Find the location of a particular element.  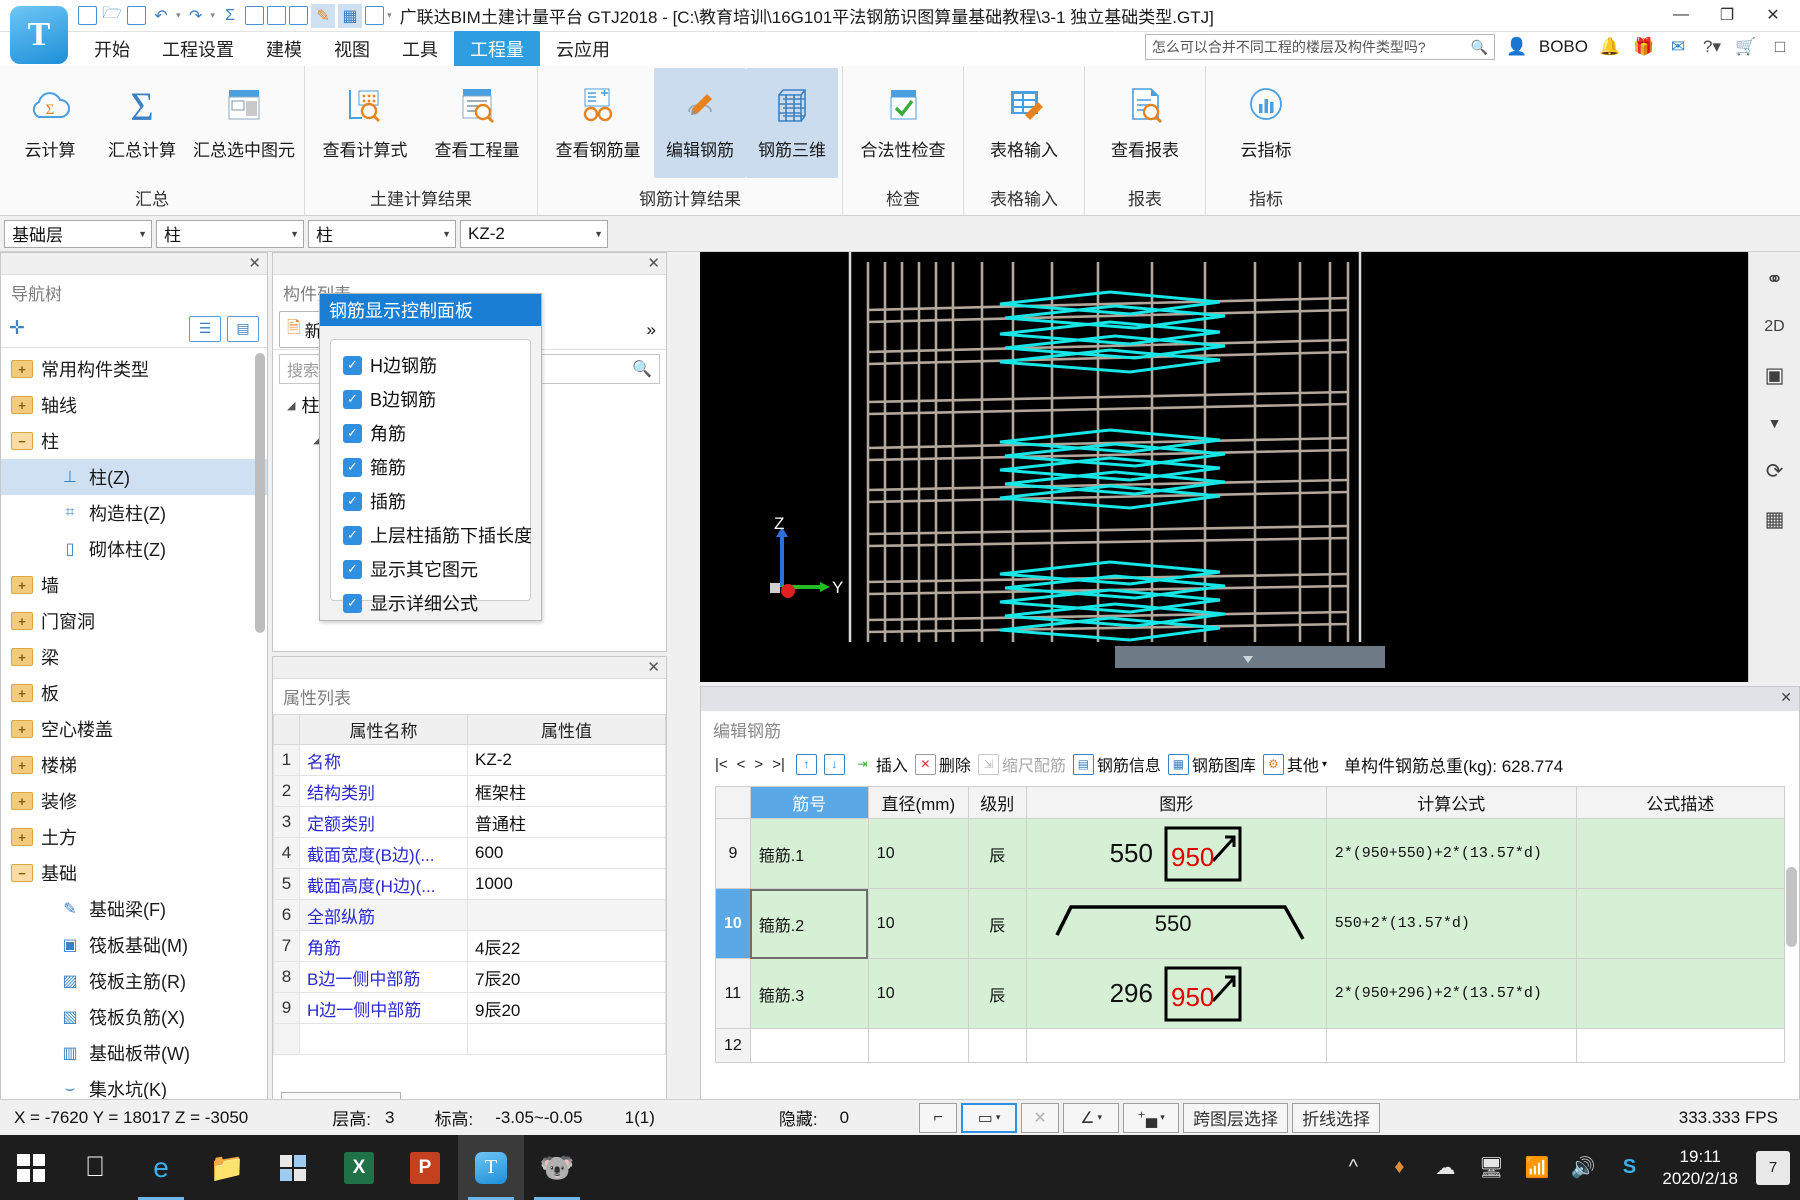

expand-icon: □ is located at coordinates (1780, 47).